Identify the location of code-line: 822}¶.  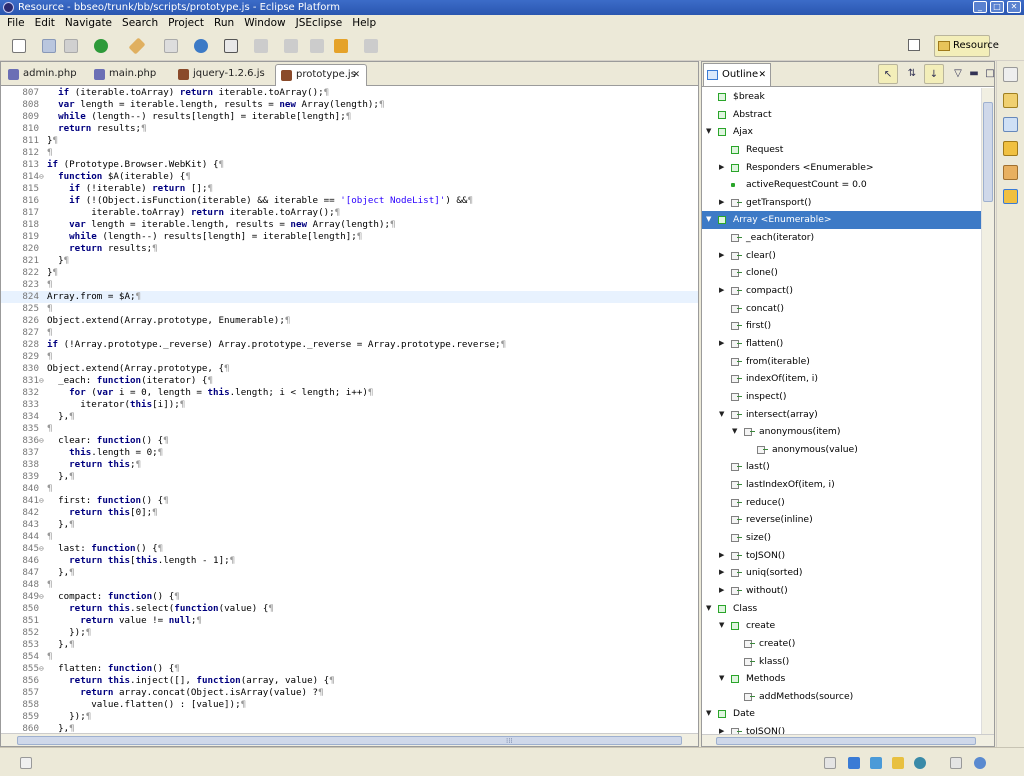
(349, 273).